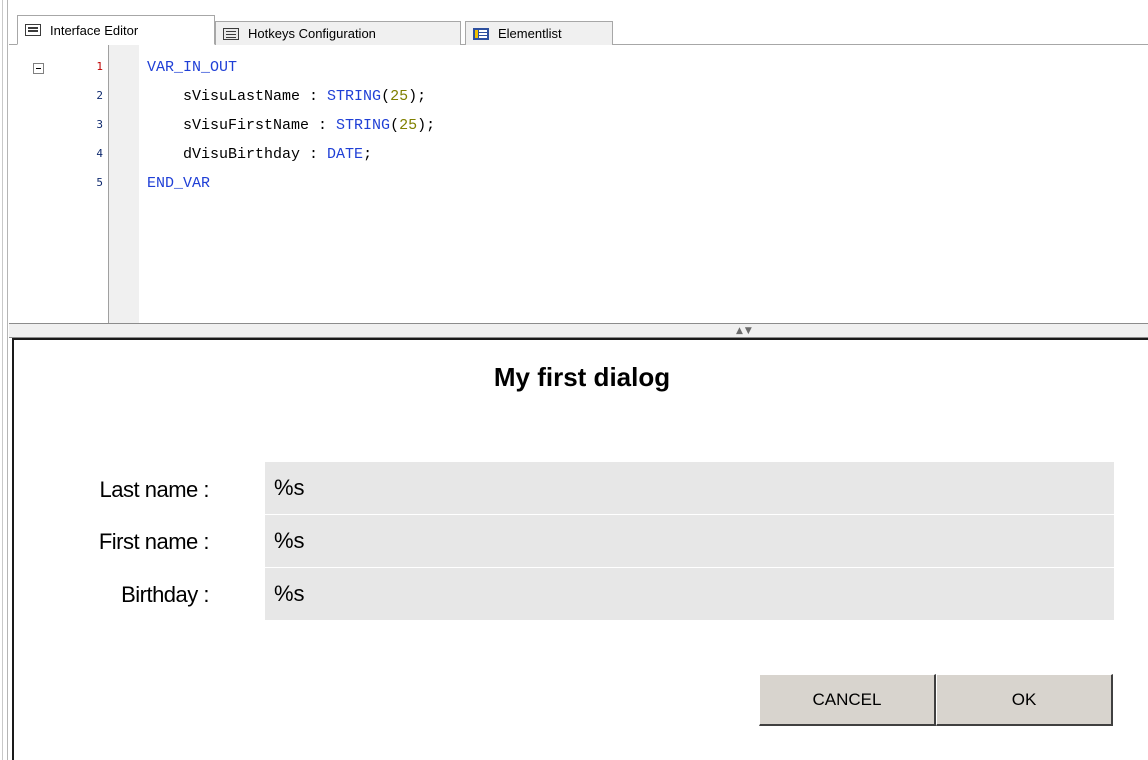 The width and height of the screenshot is (1148, 760). I want to click on code-line: 2 sVisuLastName : STRING(25);, so click(578, 96).